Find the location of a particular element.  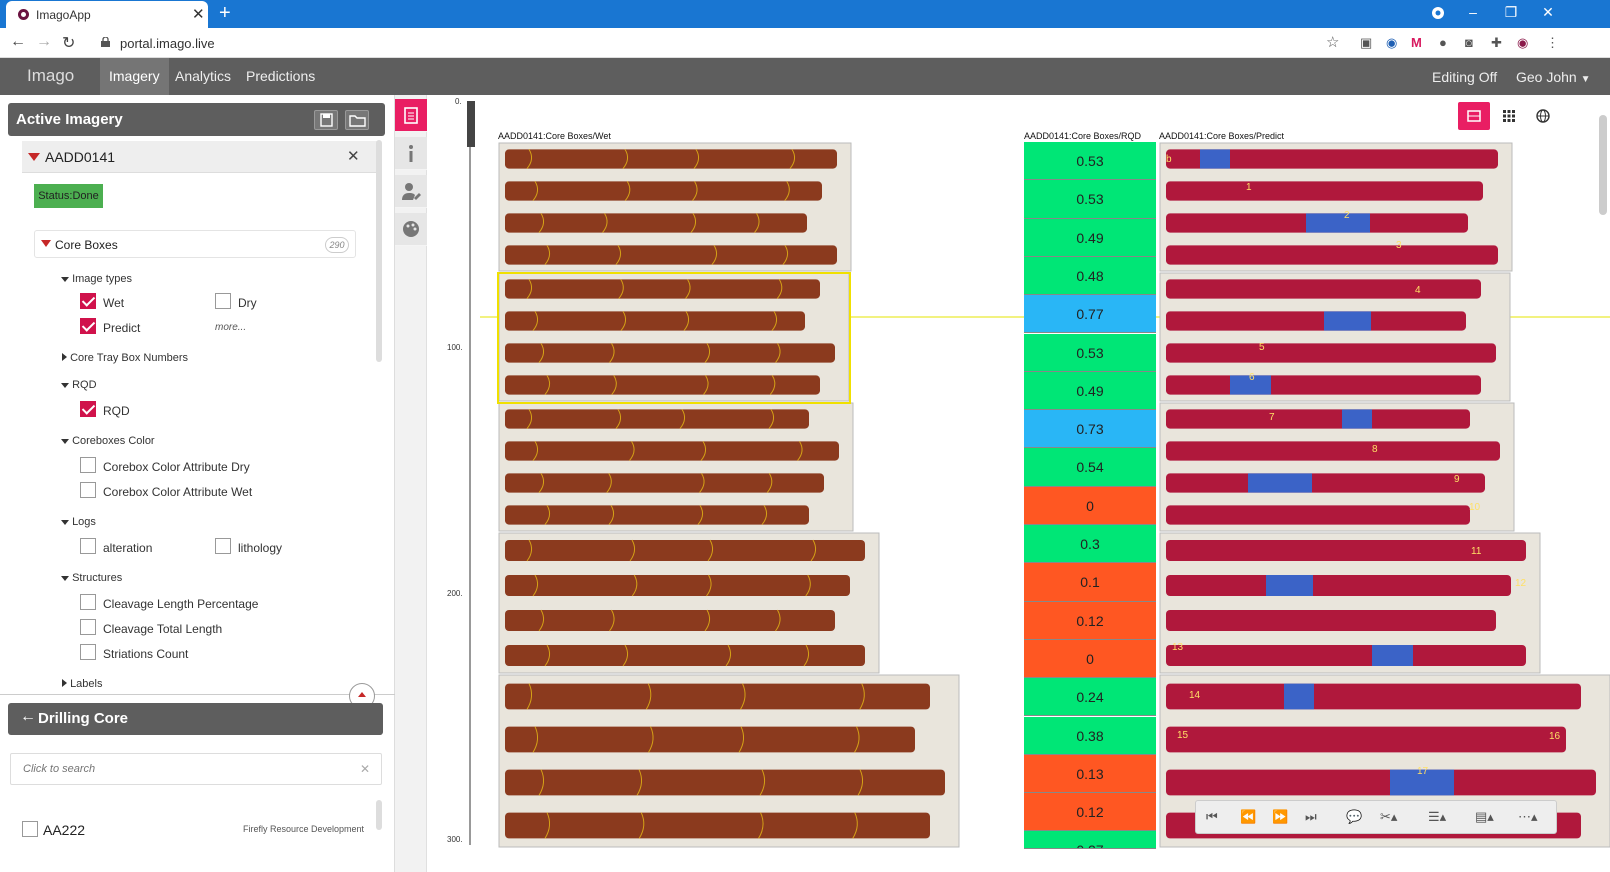

skip-start-icon: ⏮ is located at coordinates (1212, 817).